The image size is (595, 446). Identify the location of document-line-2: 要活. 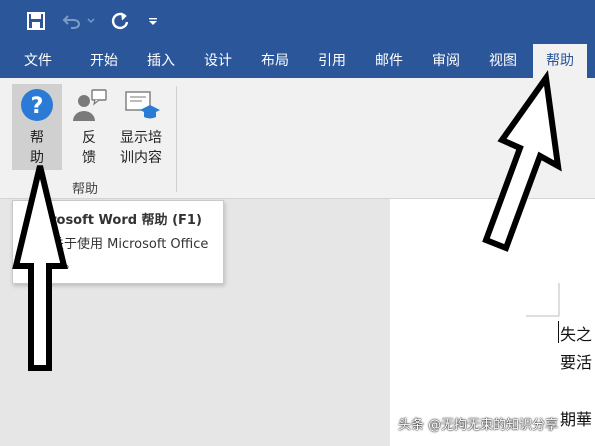
(576, 362).